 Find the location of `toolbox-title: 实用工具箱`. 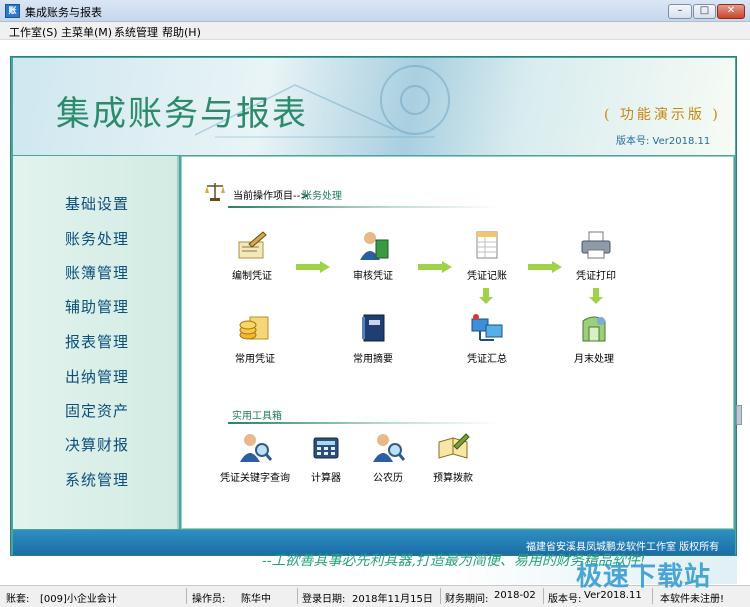

toolbox-title: 实用工具箱 is located at coordinates (257, 416).